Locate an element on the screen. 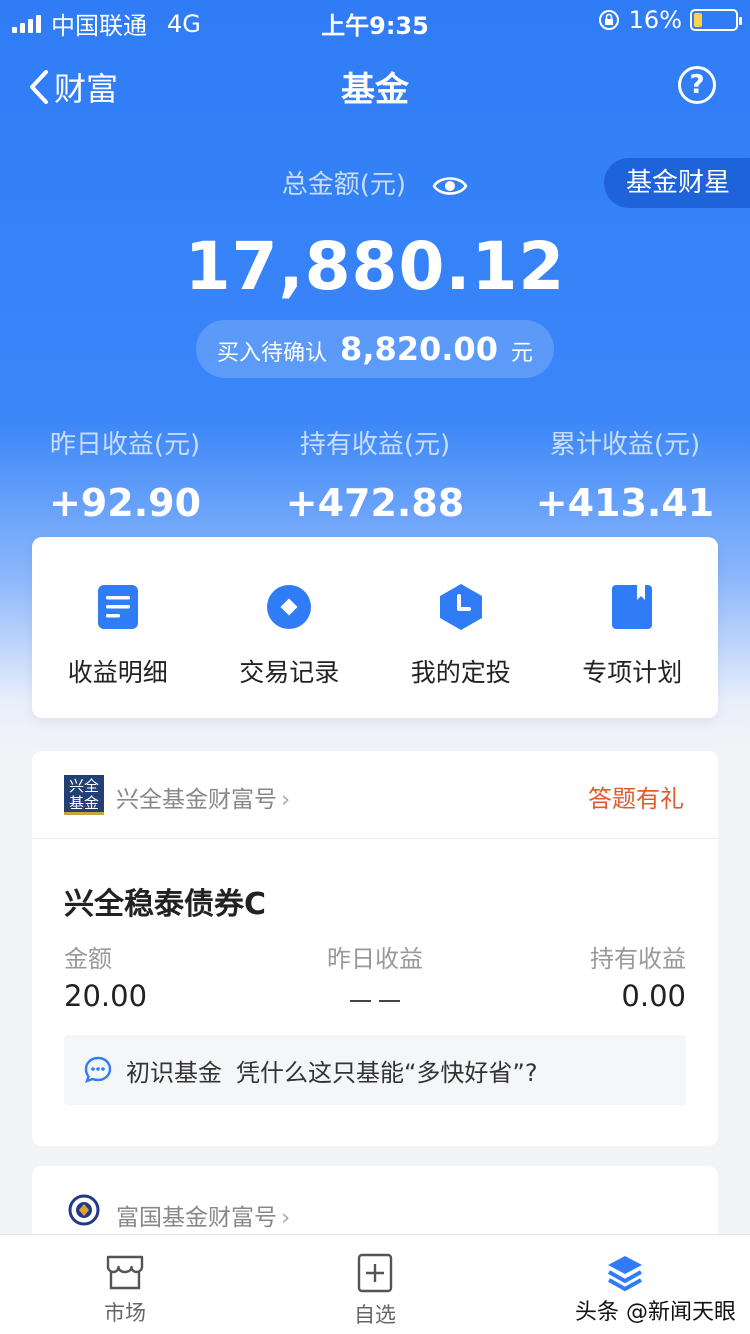 The width and height of the screenshot is (750, 1334). fund-house-link-2: 富国基金财富号 › is located at coordinates (203, 1215).